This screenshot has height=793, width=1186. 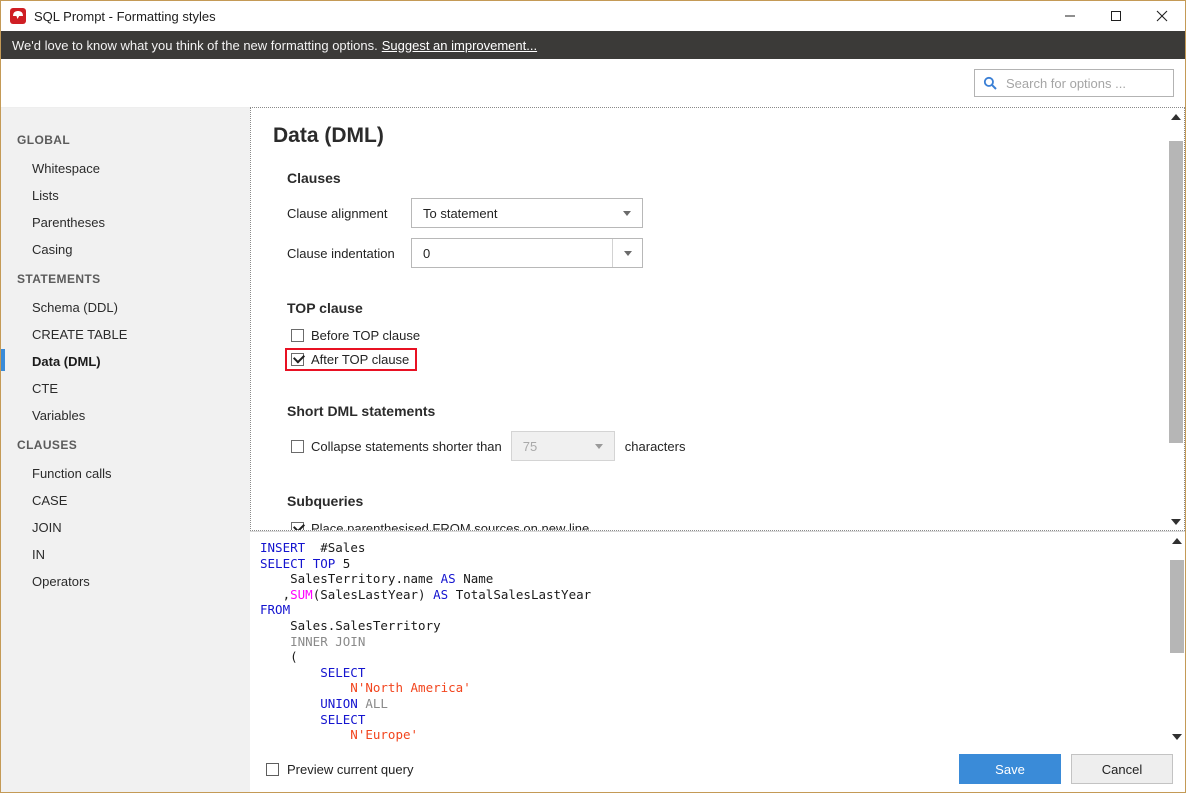 I want to click on maximize-icon, so click(x=1116, y=16).